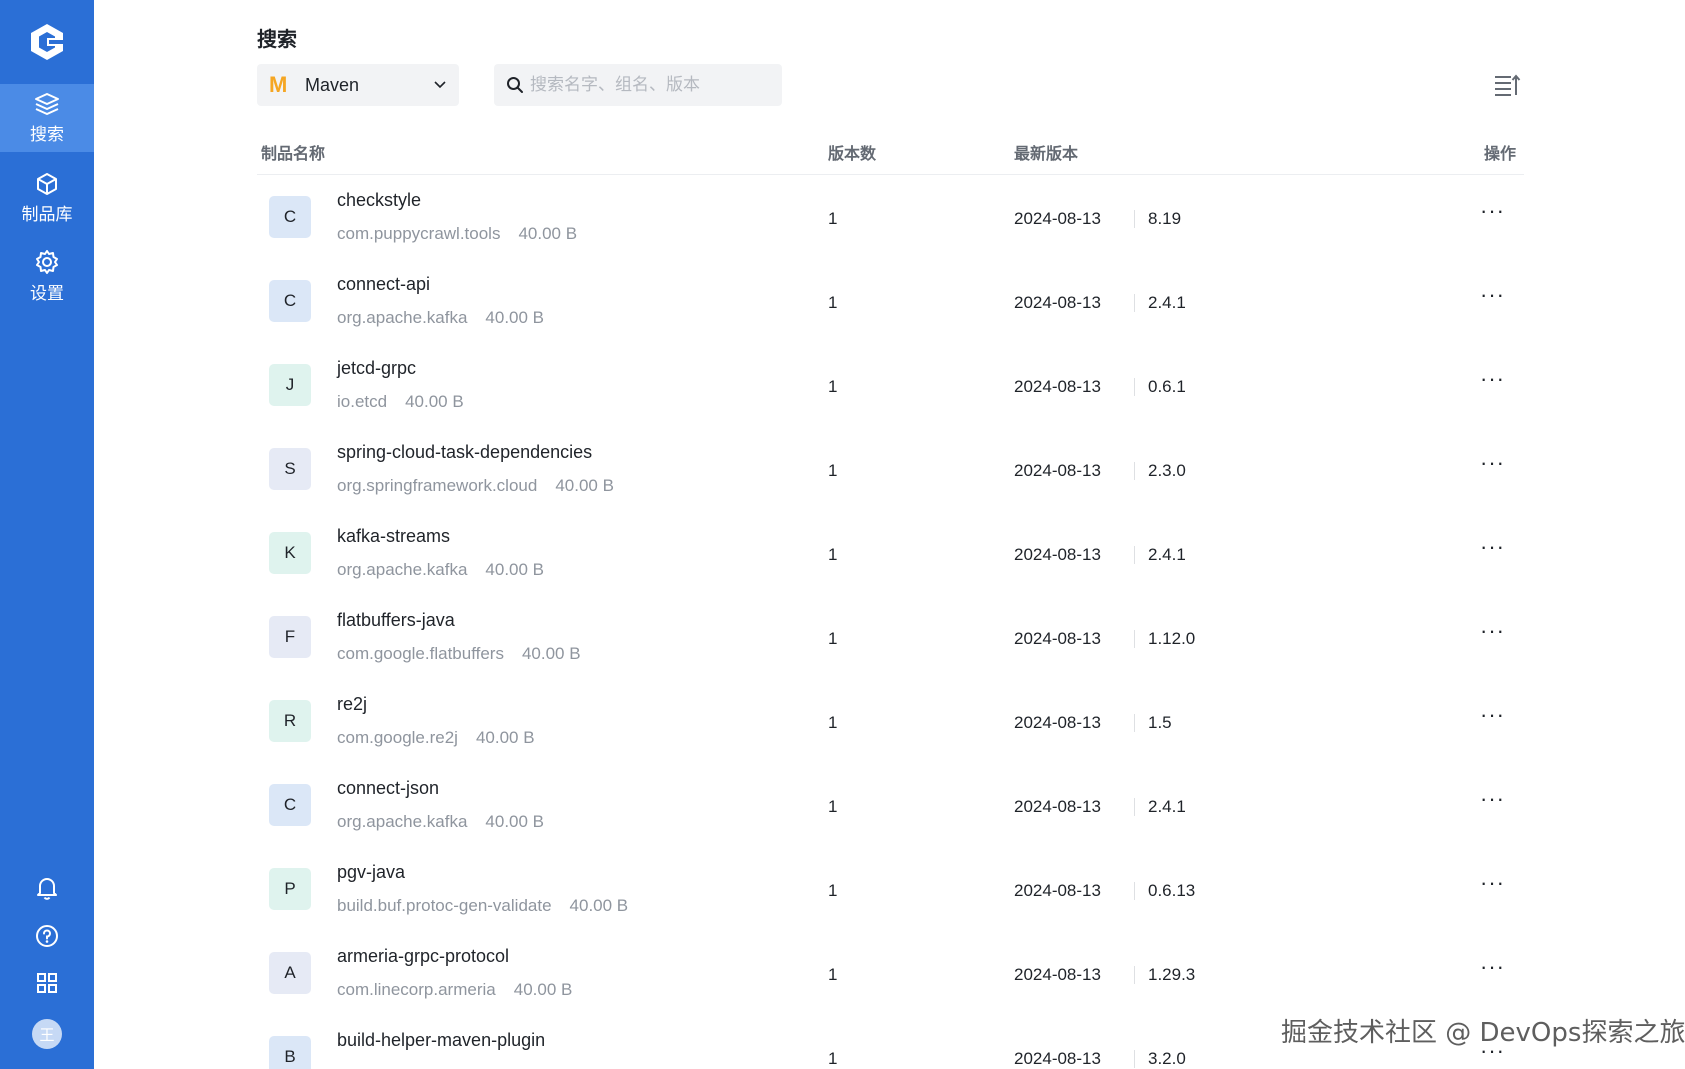  I want to click on sort-button, so click(1507, 85).